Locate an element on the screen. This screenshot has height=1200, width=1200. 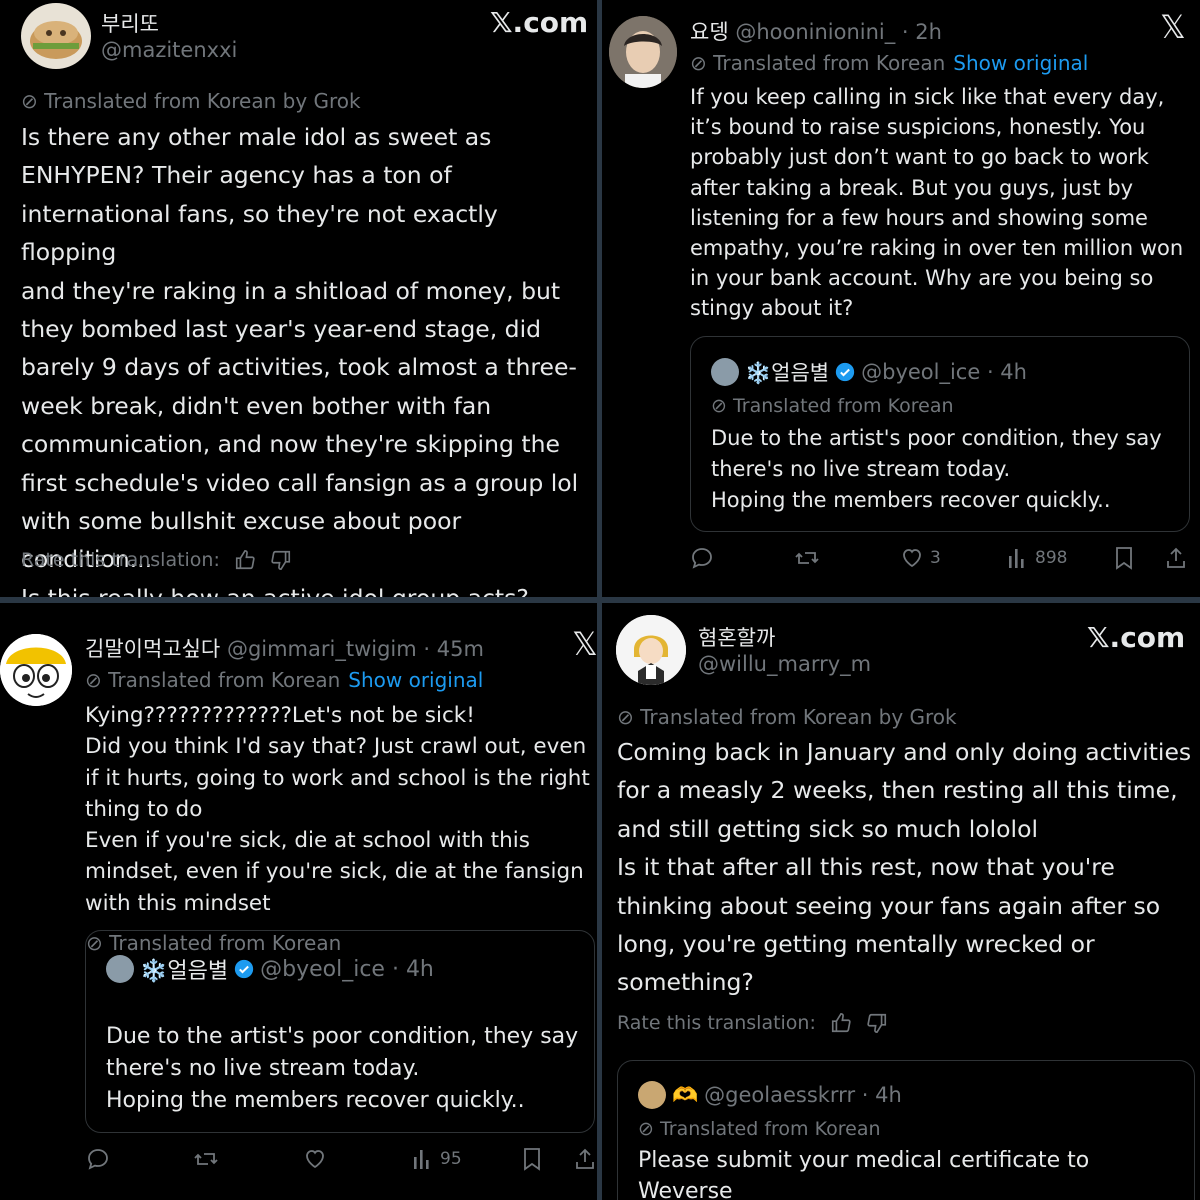
x-logo-icon: 𝕏 is located at coordinates (584, 644).